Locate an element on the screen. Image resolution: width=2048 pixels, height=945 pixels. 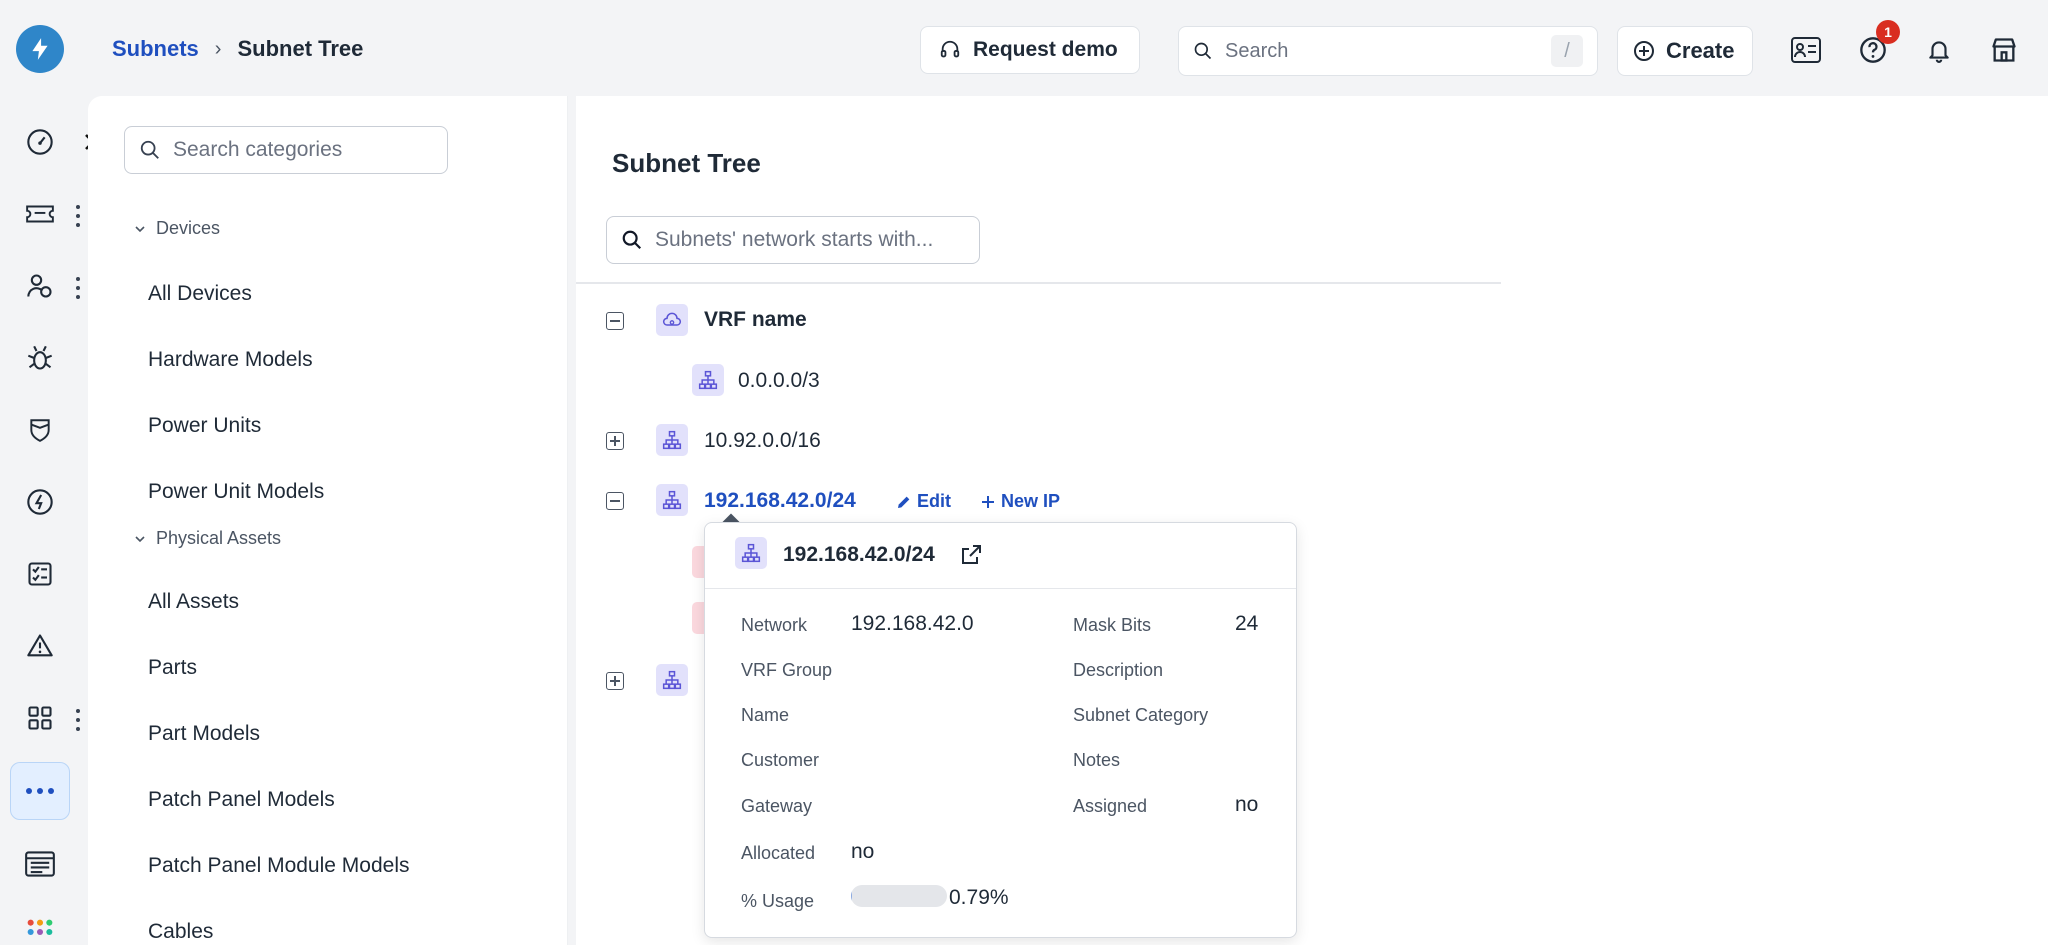
collapse-subnet-toggle is located at coordinates (615, 501).